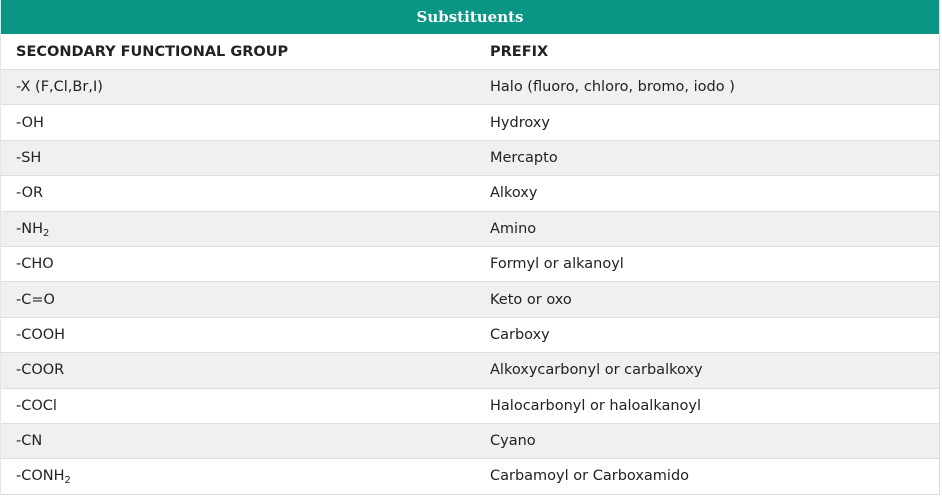  Describe the element at coordinates (36, 405) in the screenshot. I see `functional-group-formula: -COCl` at that location.